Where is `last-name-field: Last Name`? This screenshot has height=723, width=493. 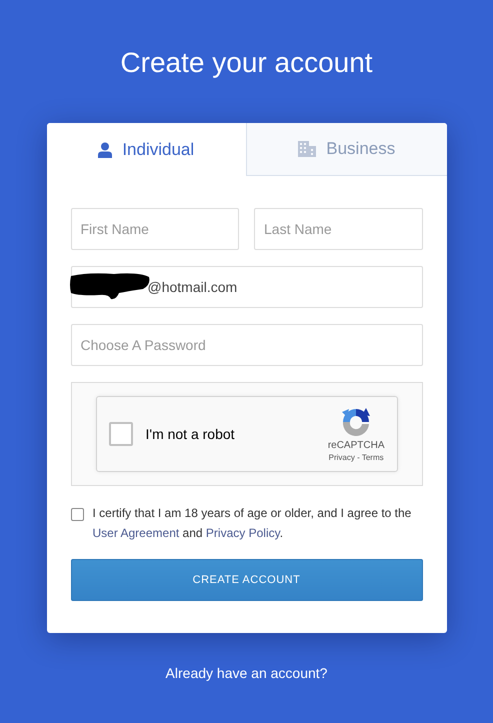 last-name-field: Last Name is located at coordinates (338, 229).